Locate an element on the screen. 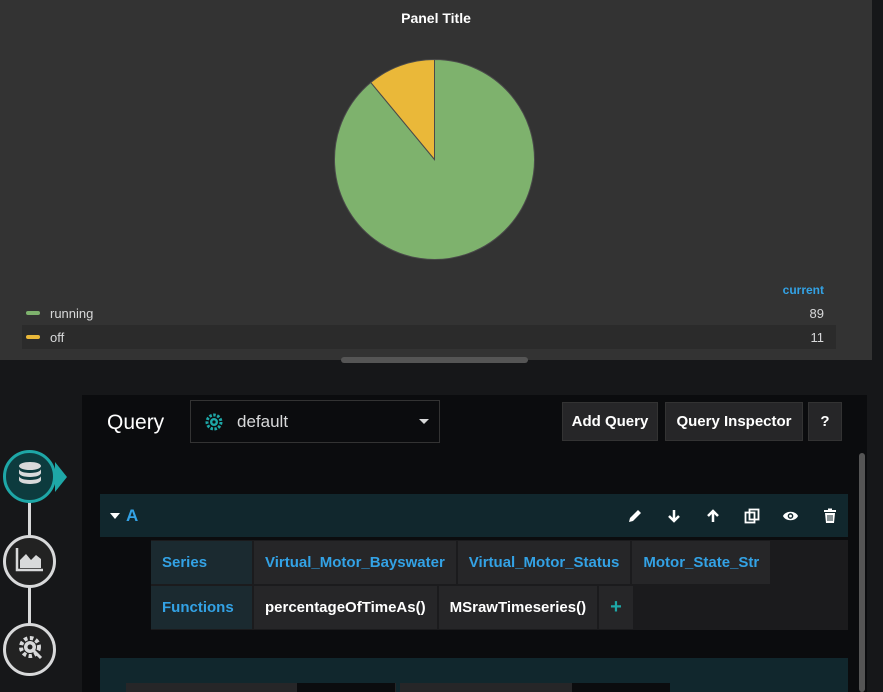 The height and width of the screenshot is (692, 883). general-settings-tab is located at coordinates (29, 649).